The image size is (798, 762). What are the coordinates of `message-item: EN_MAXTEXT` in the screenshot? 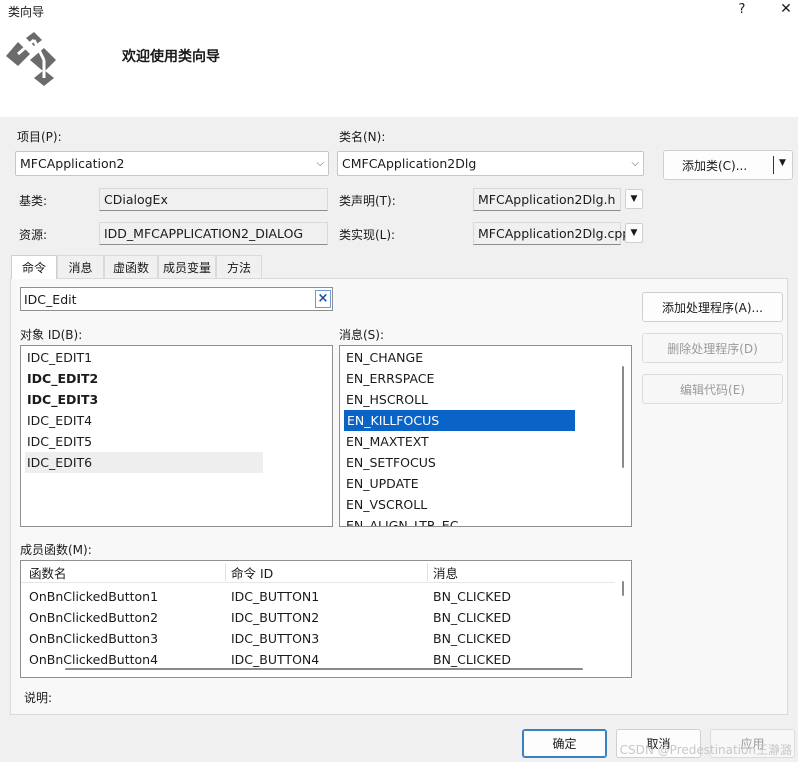 It's located at (387, 441).